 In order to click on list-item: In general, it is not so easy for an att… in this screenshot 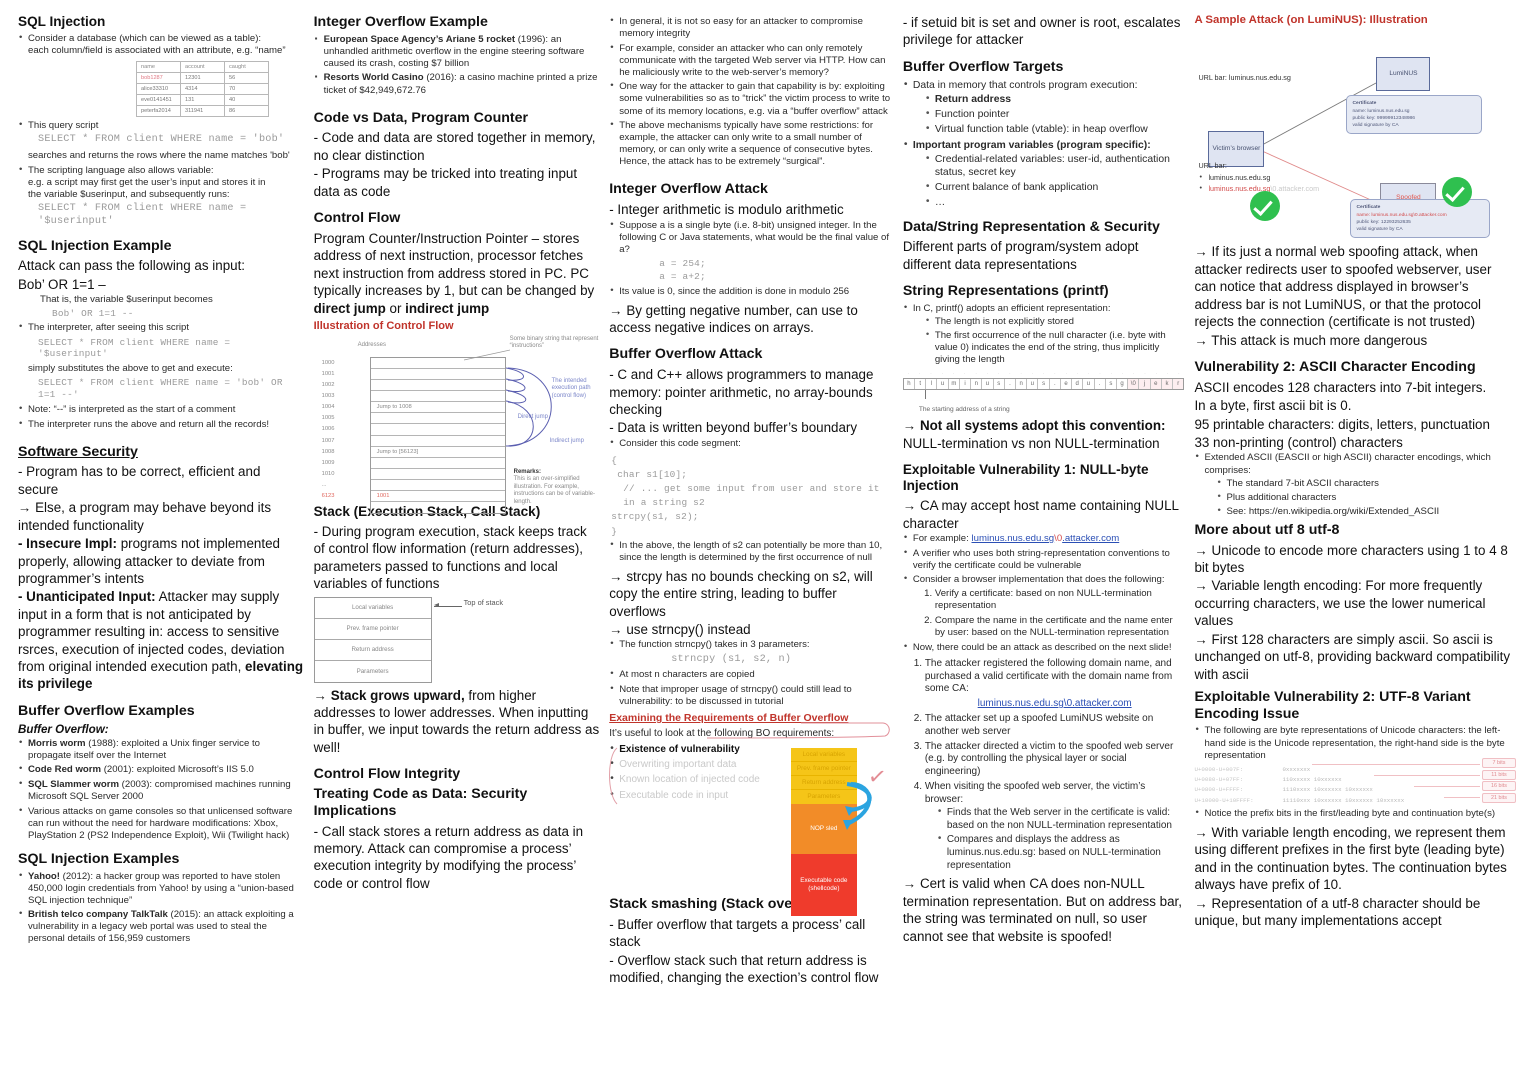, I will do `click(751, 27)`.